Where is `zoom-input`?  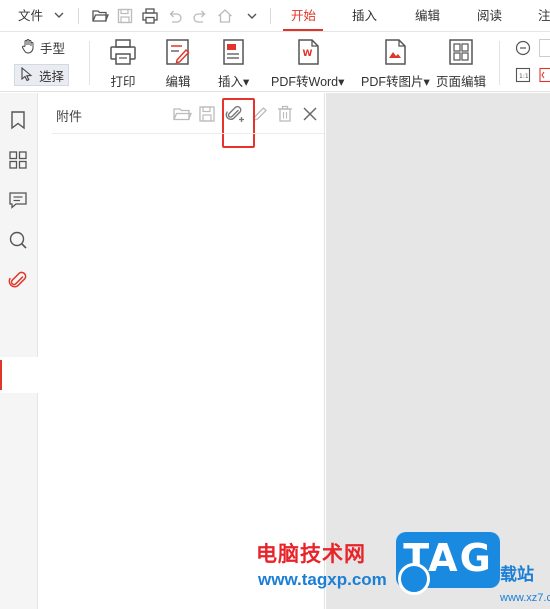 zoom-input is located at coordinates (544, 48).